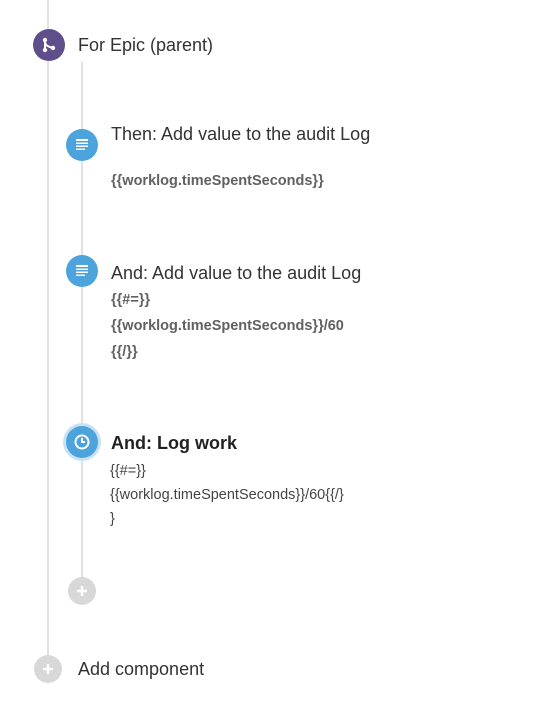  I want to click on code-line: {{worklog.timeSpentSeconds}}/60{{/}, so click(227, 495).